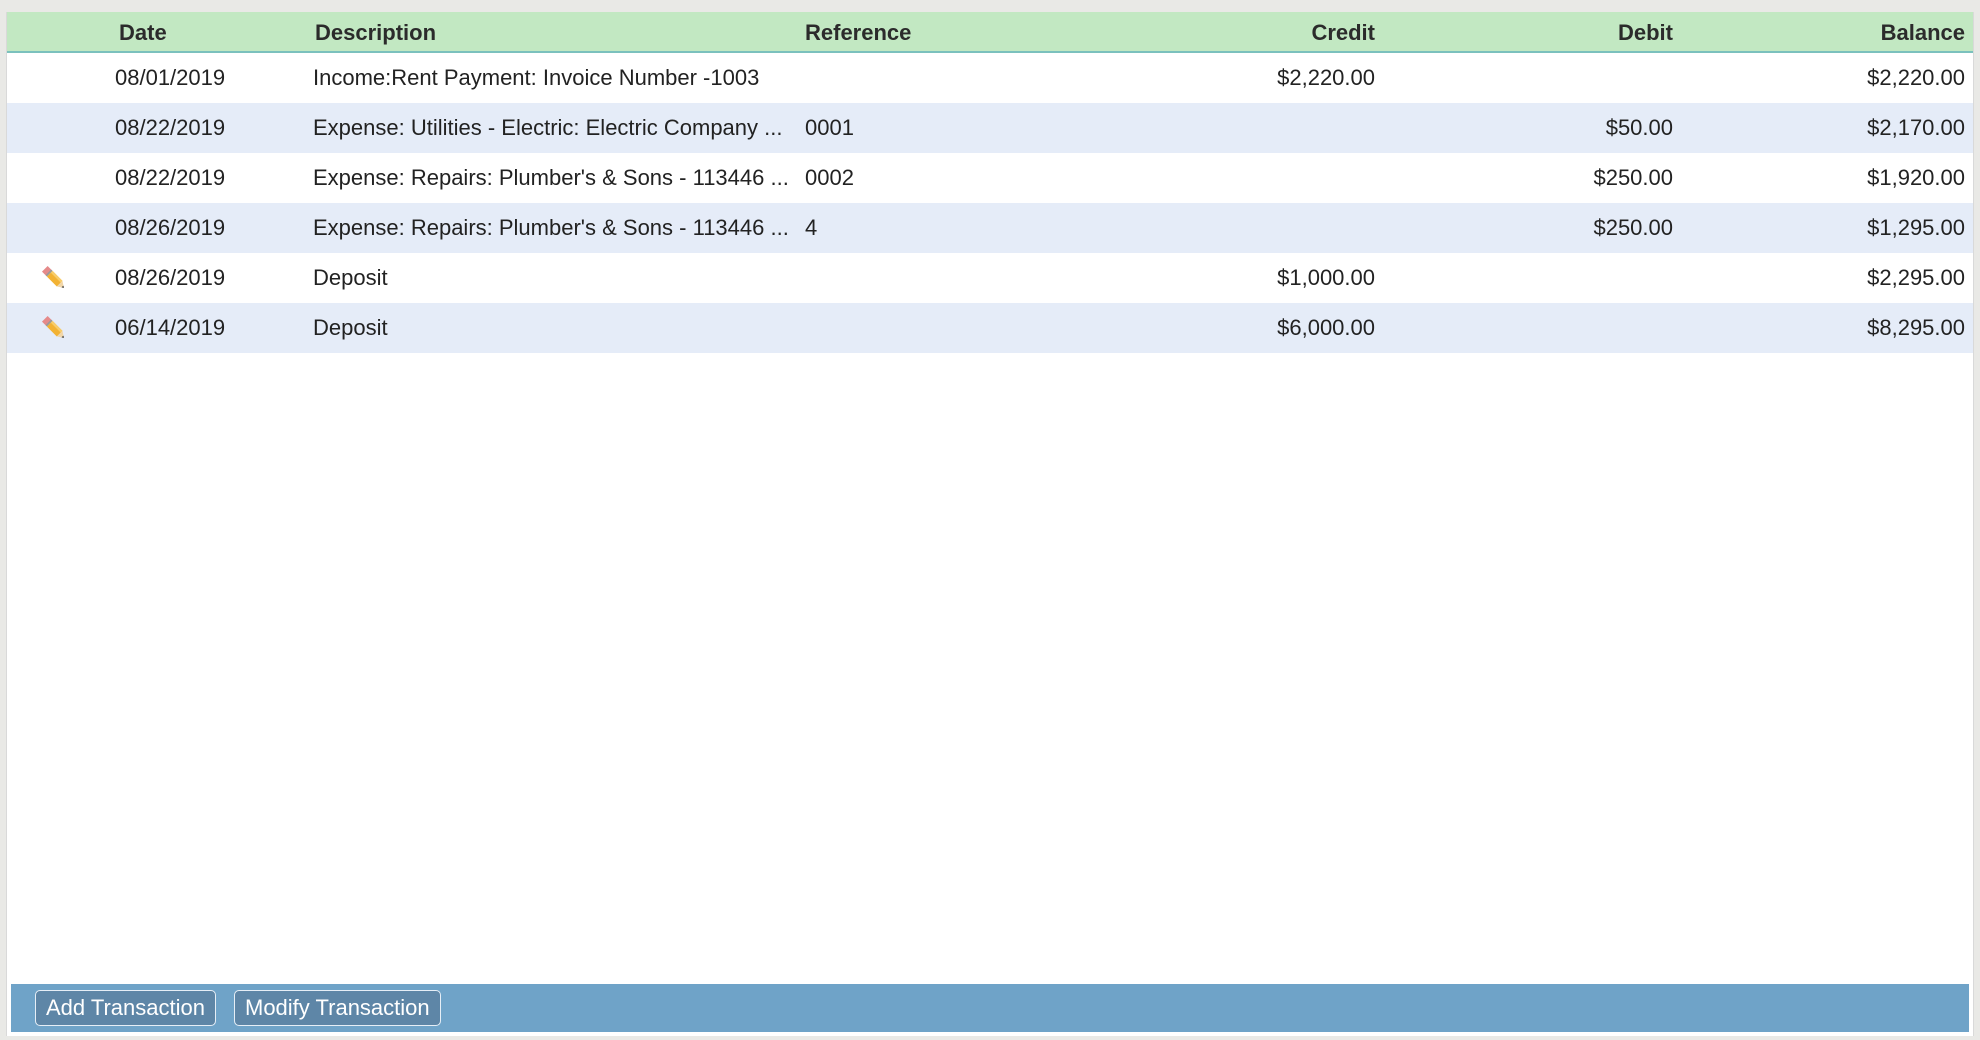 The image size is (1980, 1040). I want to click on cell-credit: $2,220.00, so click(1326, 77).